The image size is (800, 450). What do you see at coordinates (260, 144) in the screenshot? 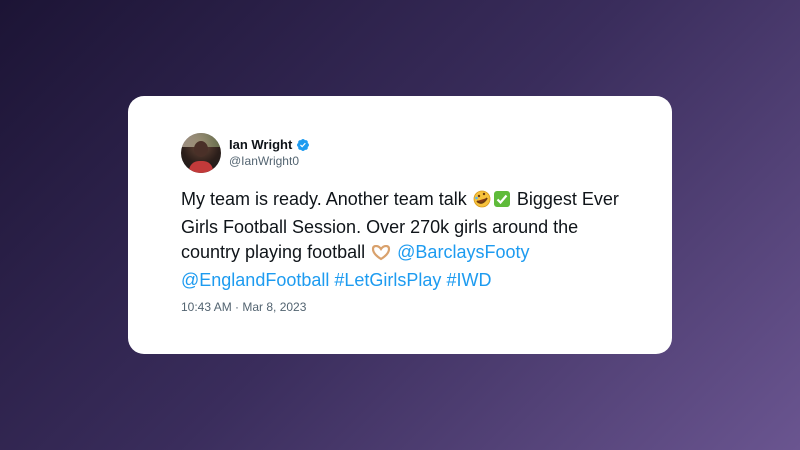
I see `author-name: Ian Wright` at bounding box center [260, 144].